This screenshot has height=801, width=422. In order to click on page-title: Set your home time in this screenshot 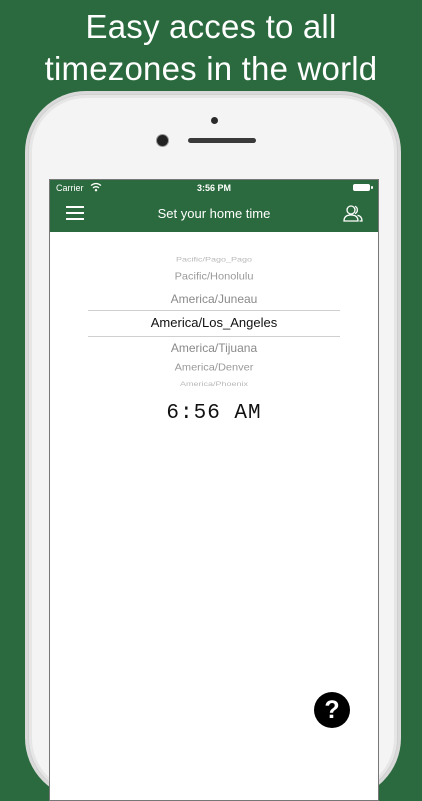, I will do `click(214, 213)`.